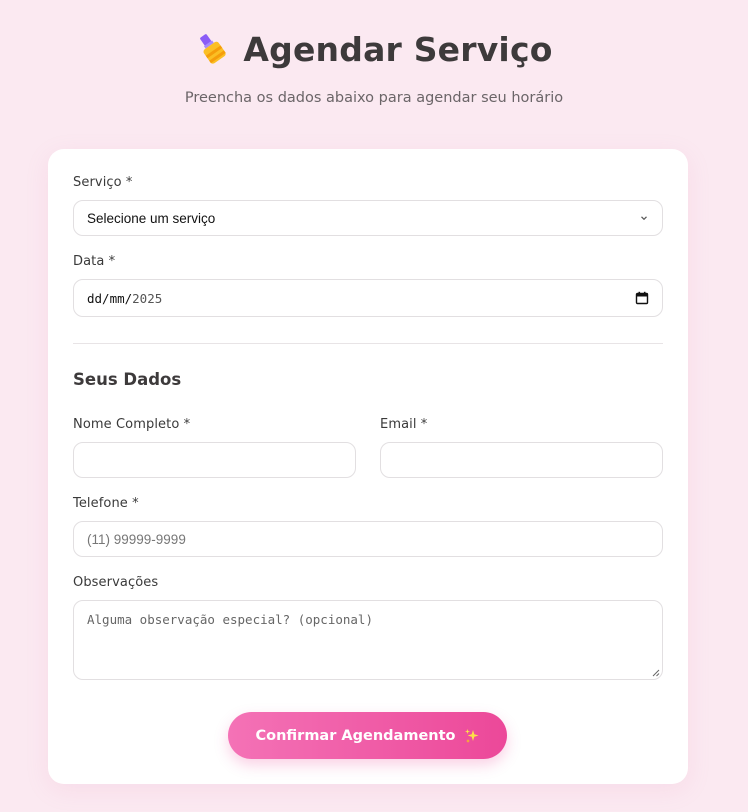  I want to click on service-select: Selecione um serviço, so click(368, 218).